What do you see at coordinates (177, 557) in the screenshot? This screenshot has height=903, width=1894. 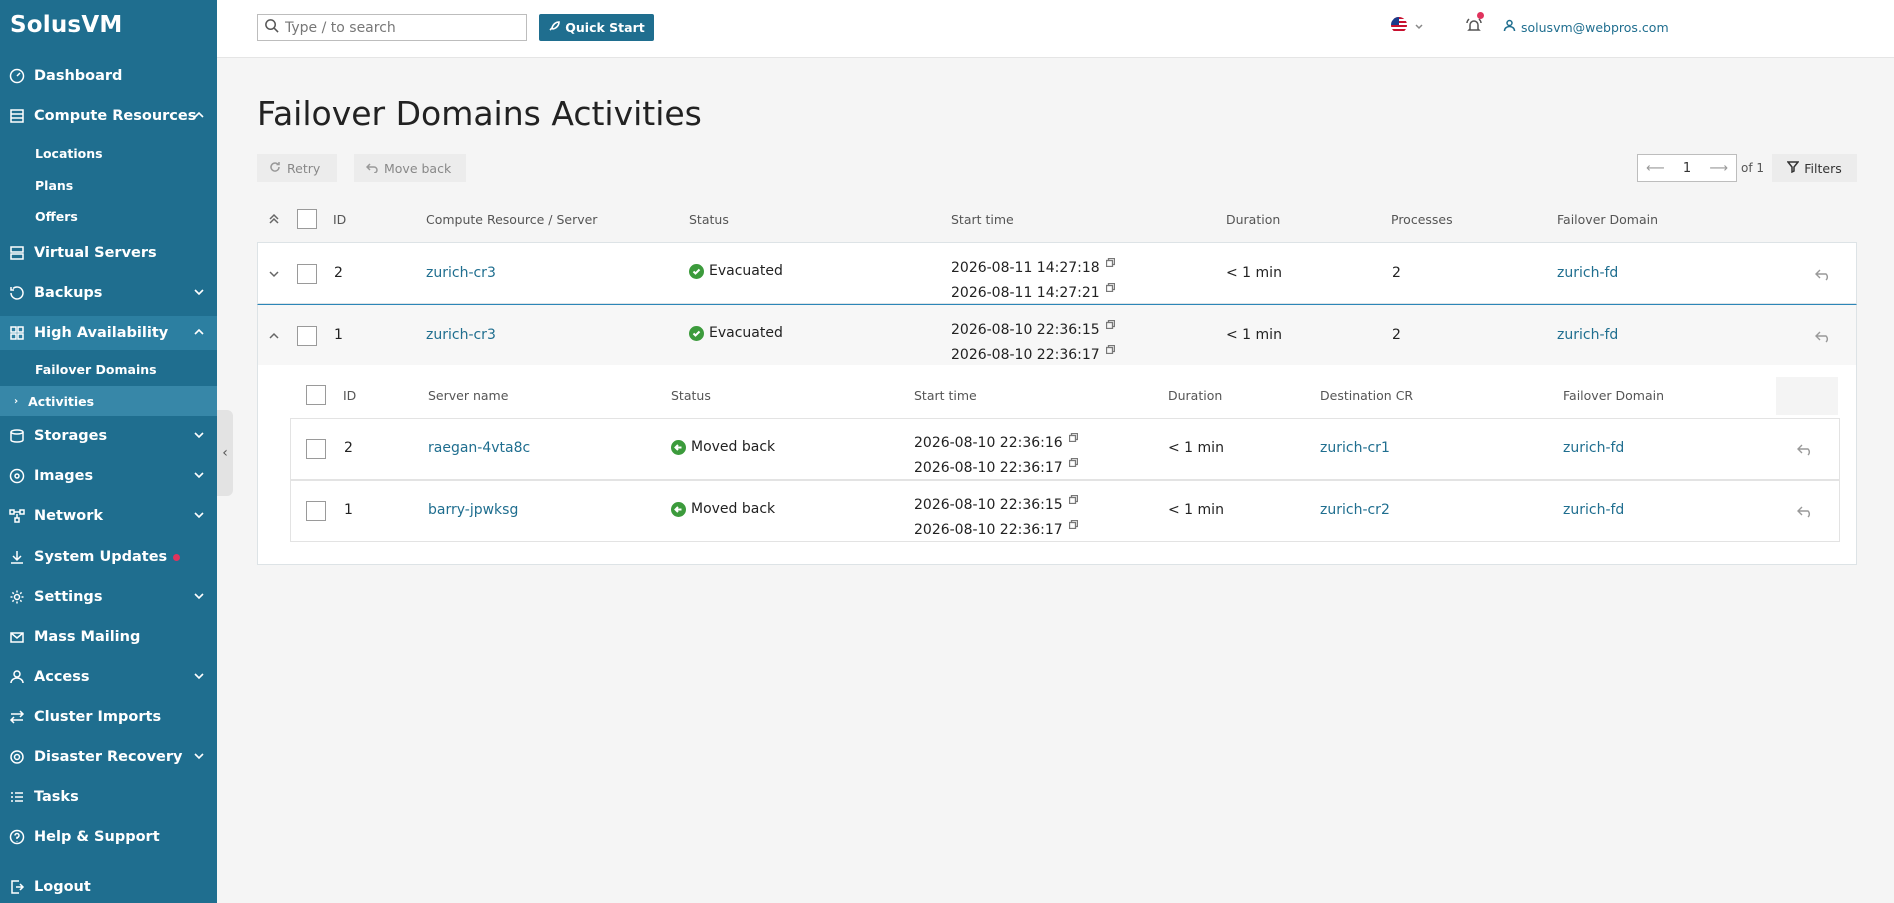 I see `update-badge` at bounding box center [177, 557].